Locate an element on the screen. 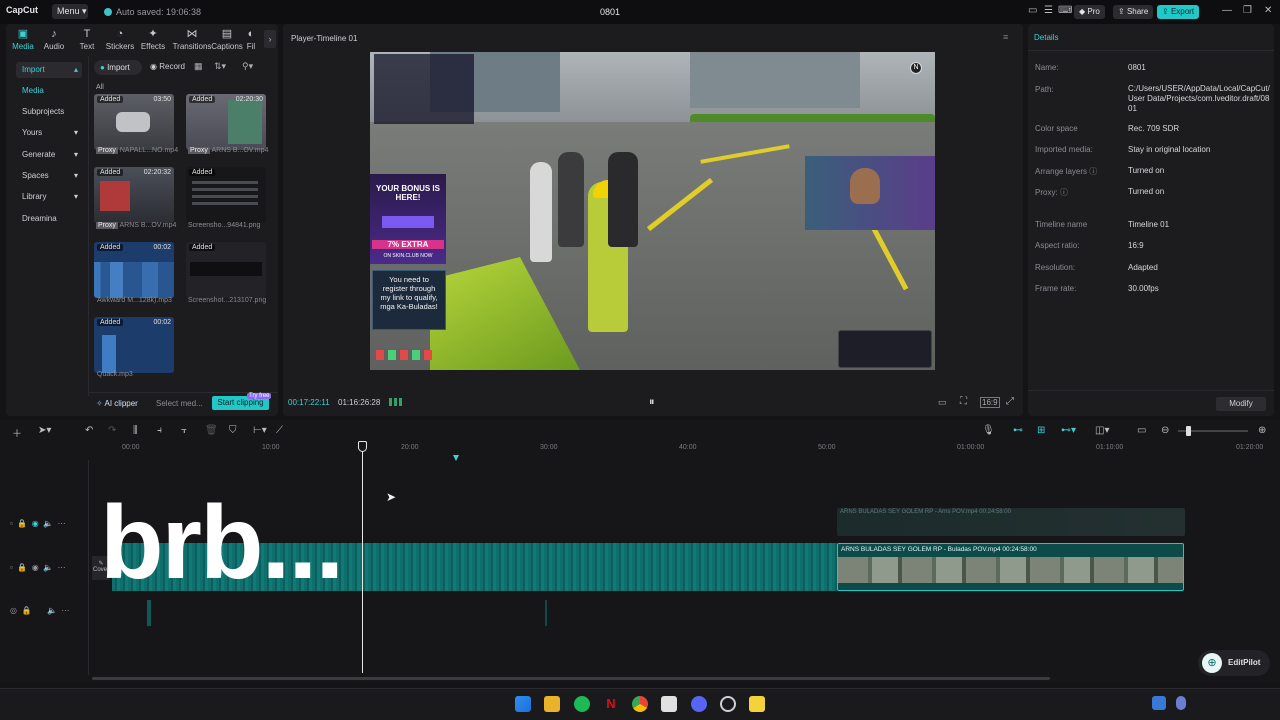  sidebar-item-generate: Generate ▾ is located at coordinates (49, 155).